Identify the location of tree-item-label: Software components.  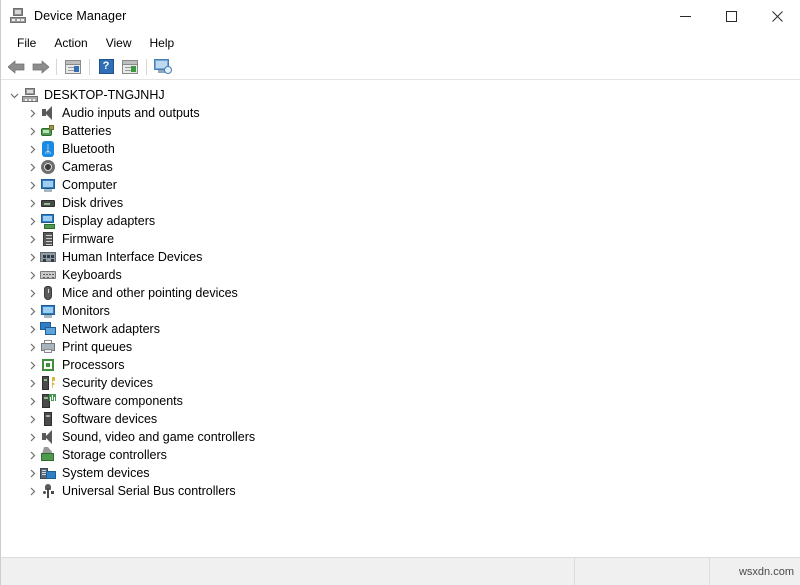
(122, 401).